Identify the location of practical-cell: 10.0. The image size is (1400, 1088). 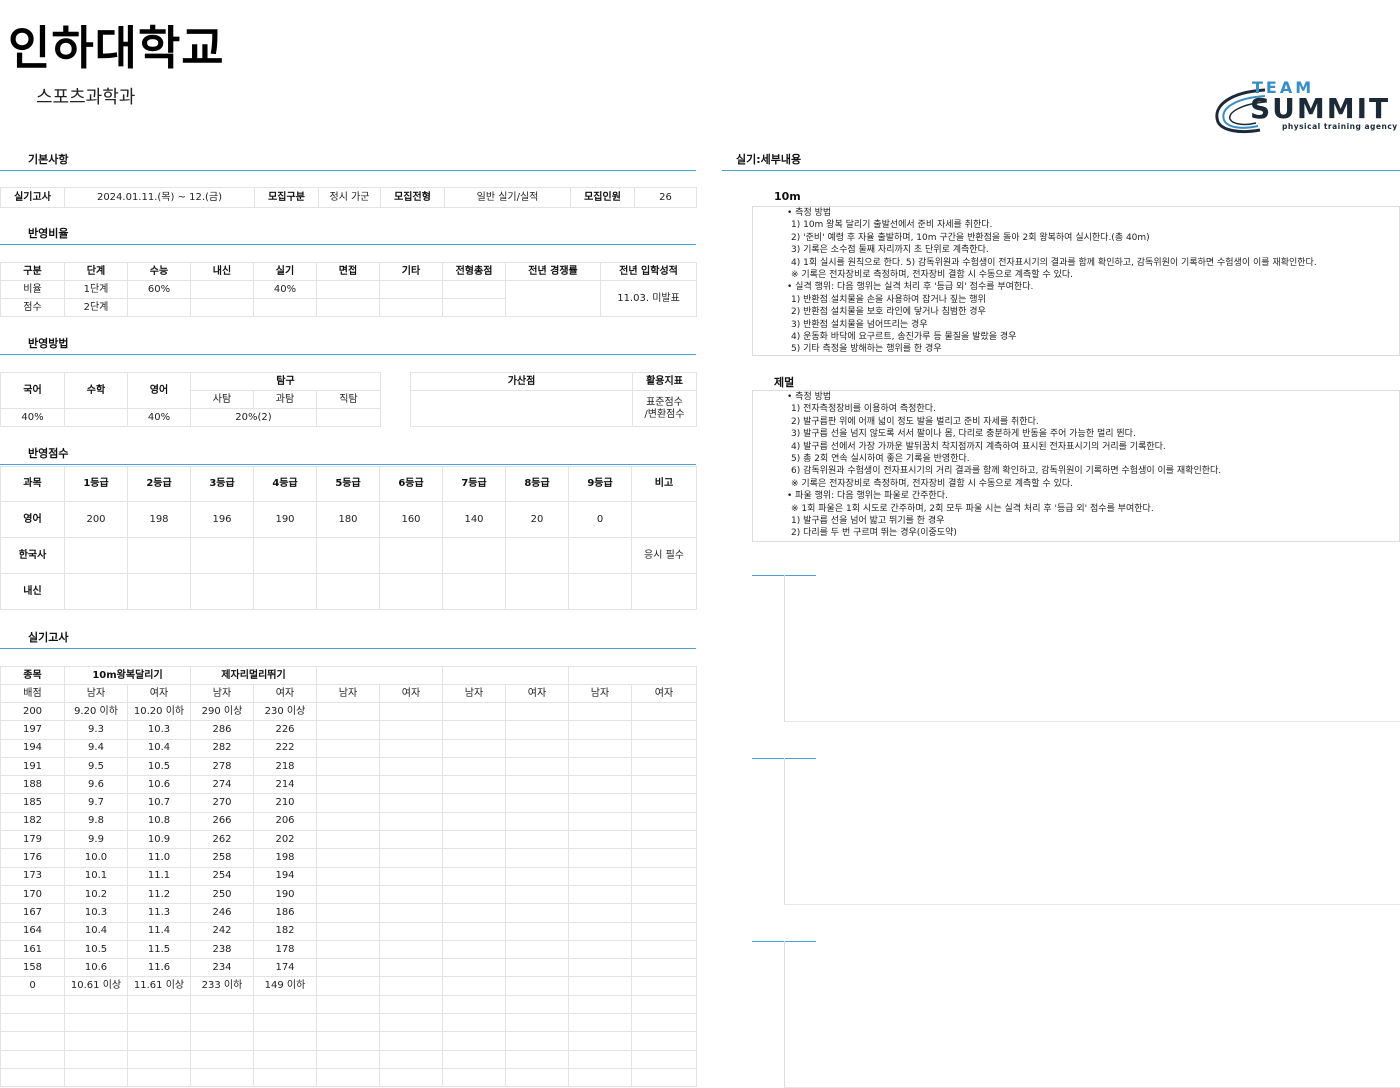
(96, 858).